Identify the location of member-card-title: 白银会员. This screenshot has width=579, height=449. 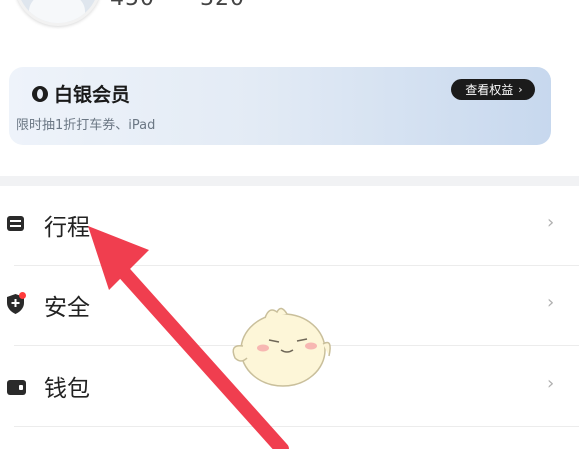
(92, 95).